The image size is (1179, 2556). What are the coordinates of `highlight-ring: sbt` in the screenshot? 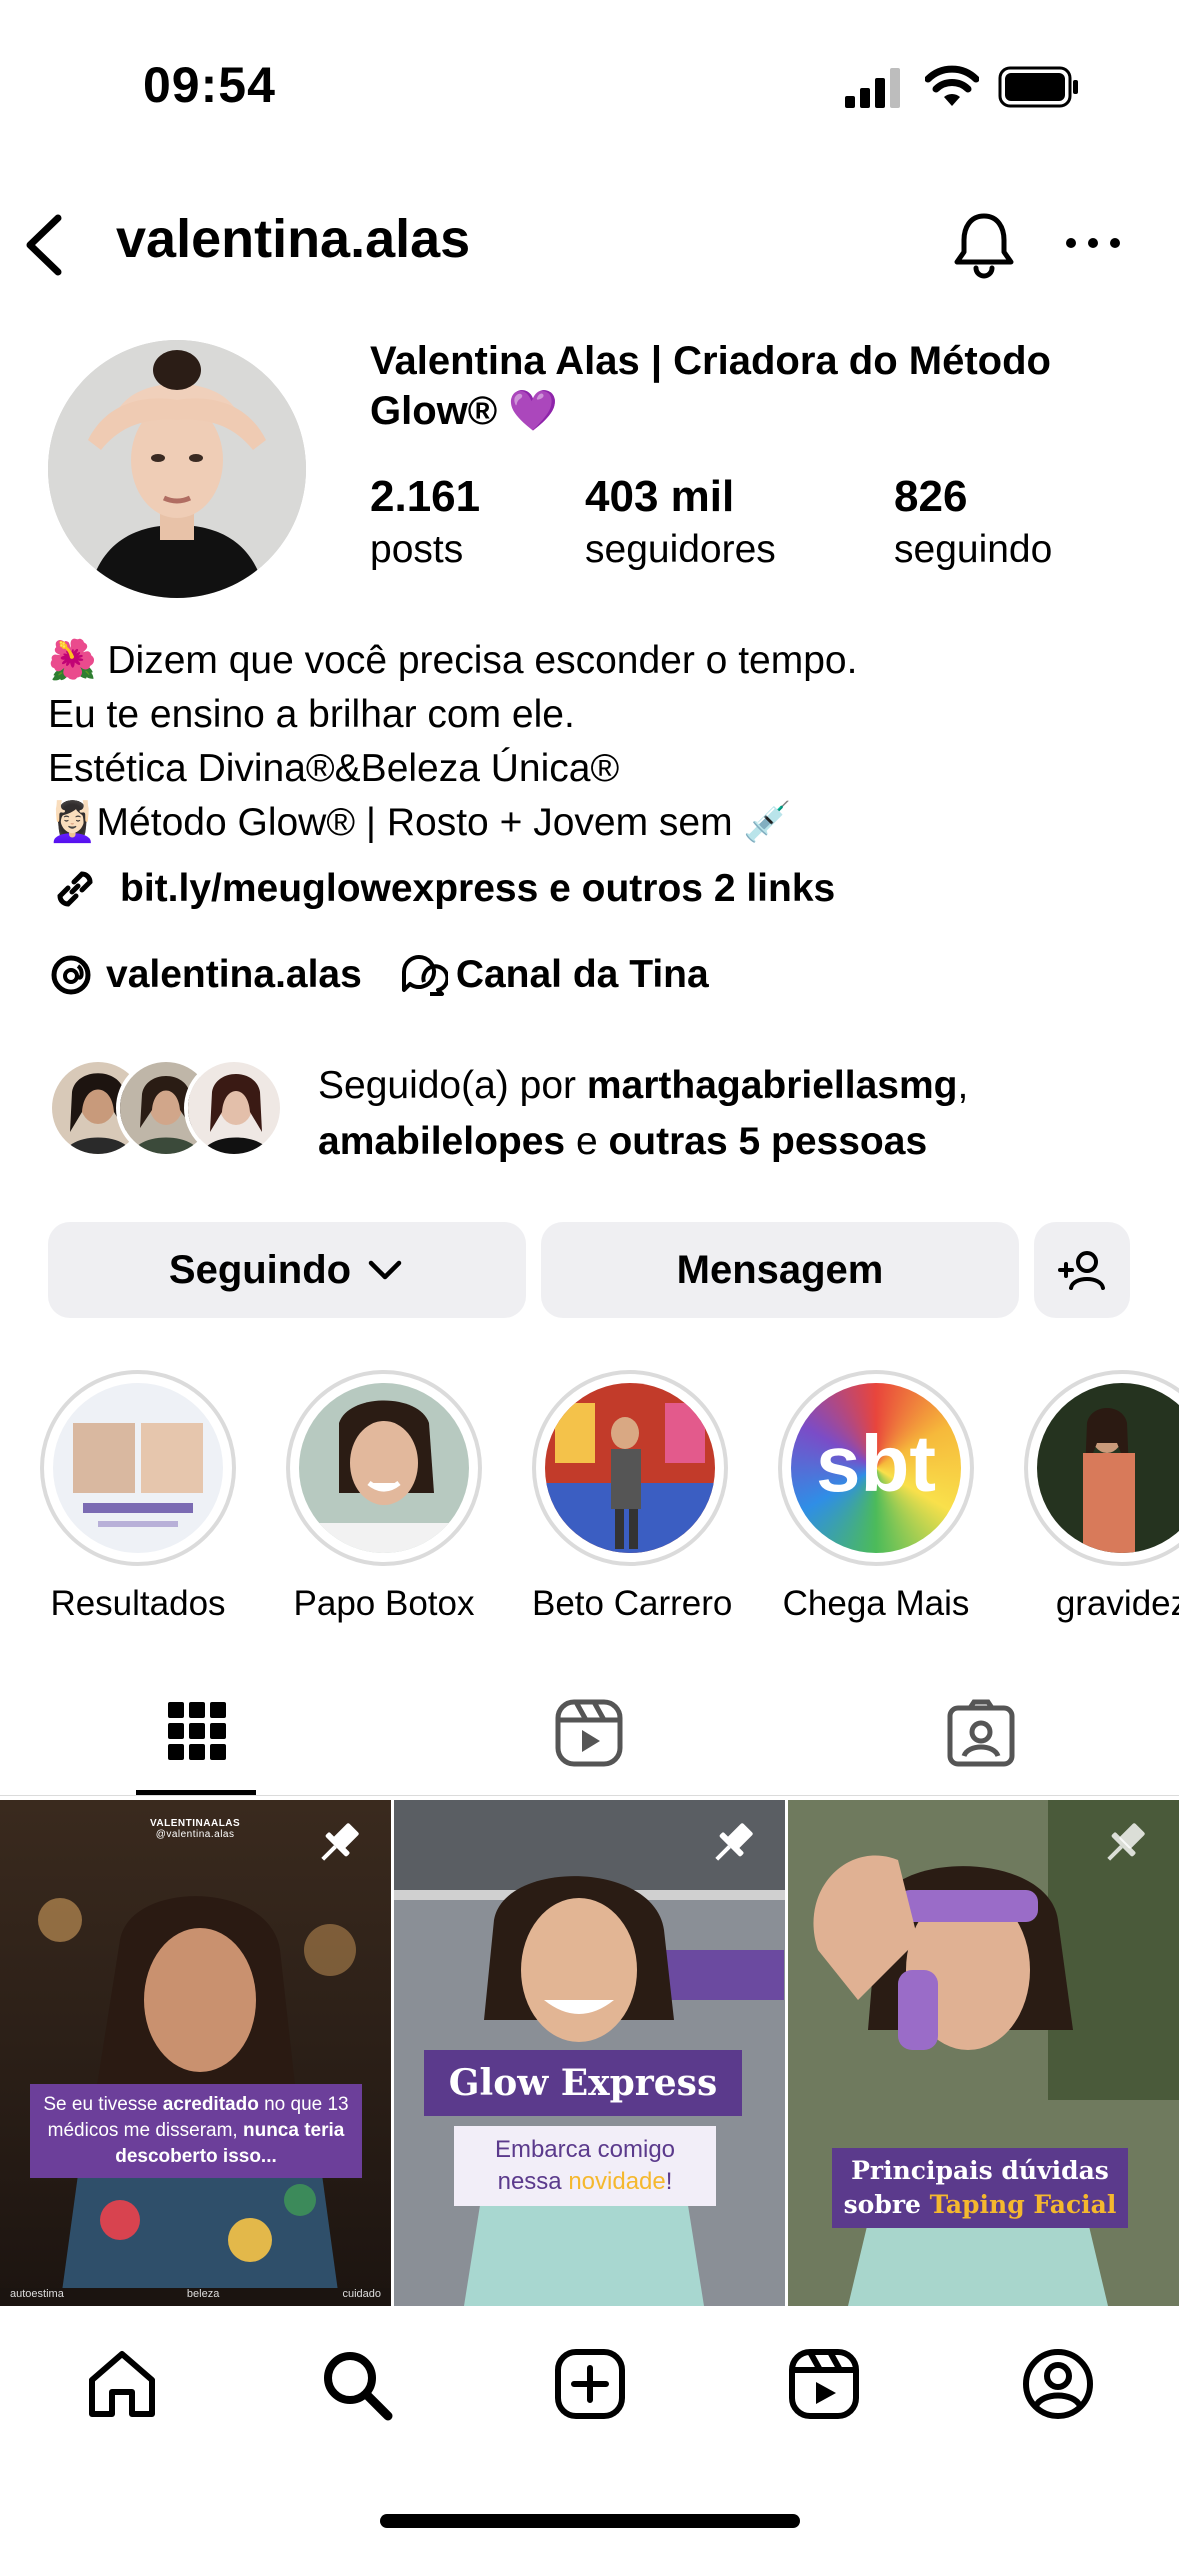 It's located at (876, 1468).